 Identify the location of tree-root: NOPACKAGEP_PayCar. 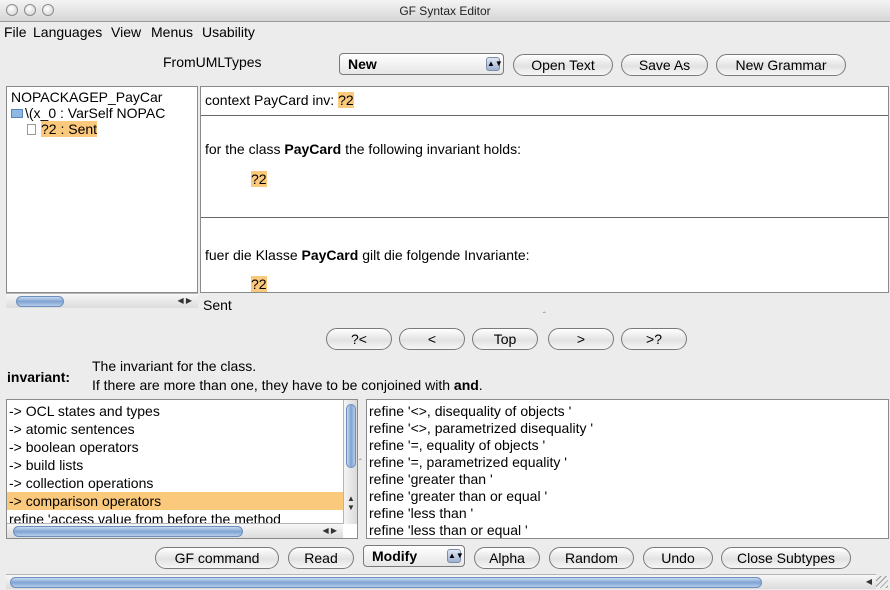
(86, 97).